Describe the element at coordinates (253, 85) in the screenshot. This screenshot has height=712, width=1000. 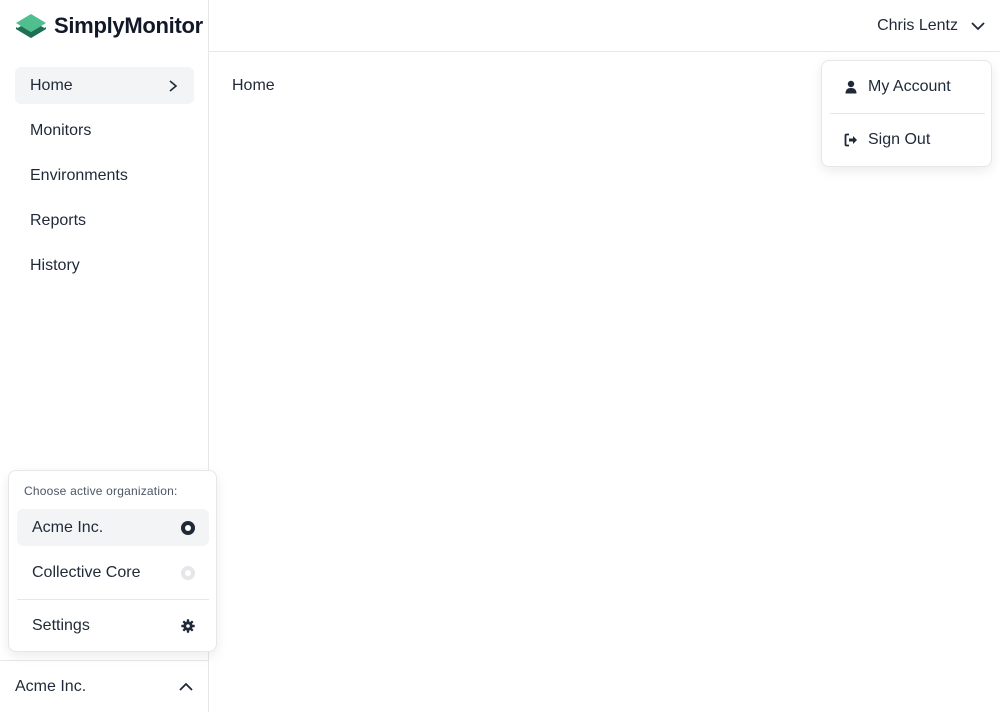
I see `page-title: Home` at that location.